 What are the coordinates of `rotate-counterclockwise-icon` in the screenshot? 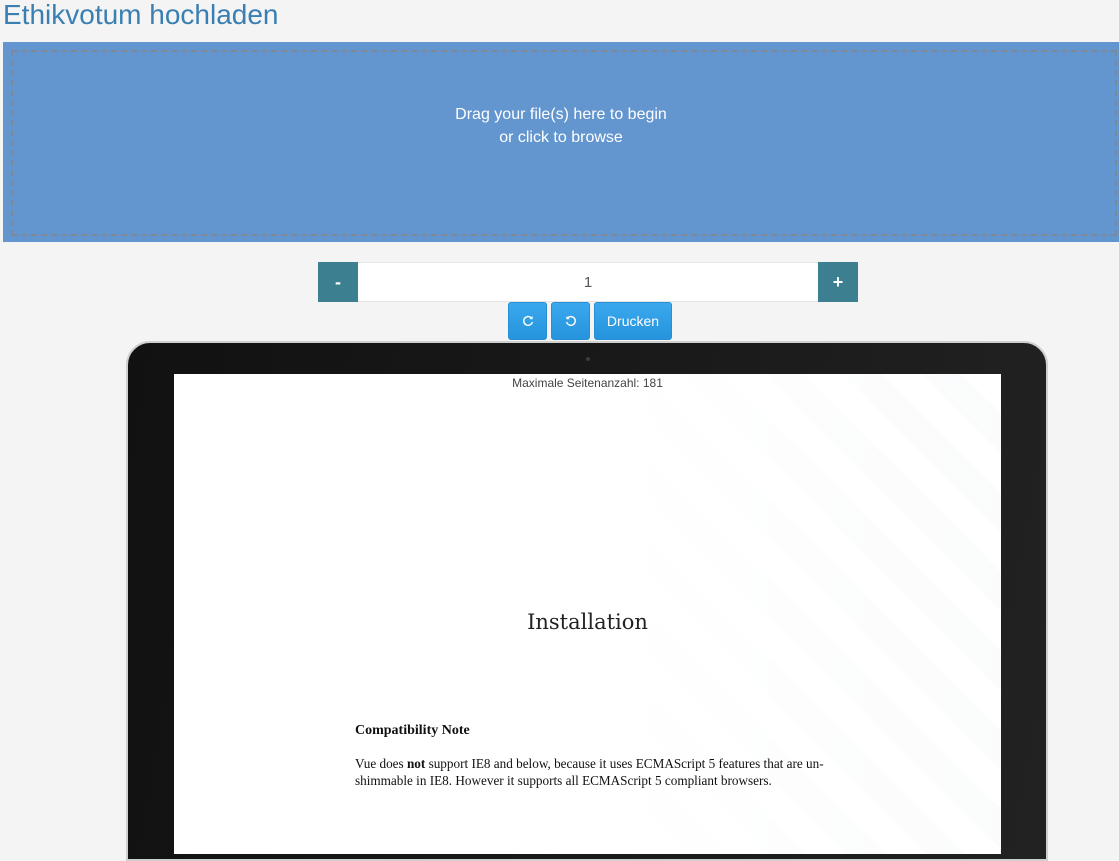 It's located at (570, 320).